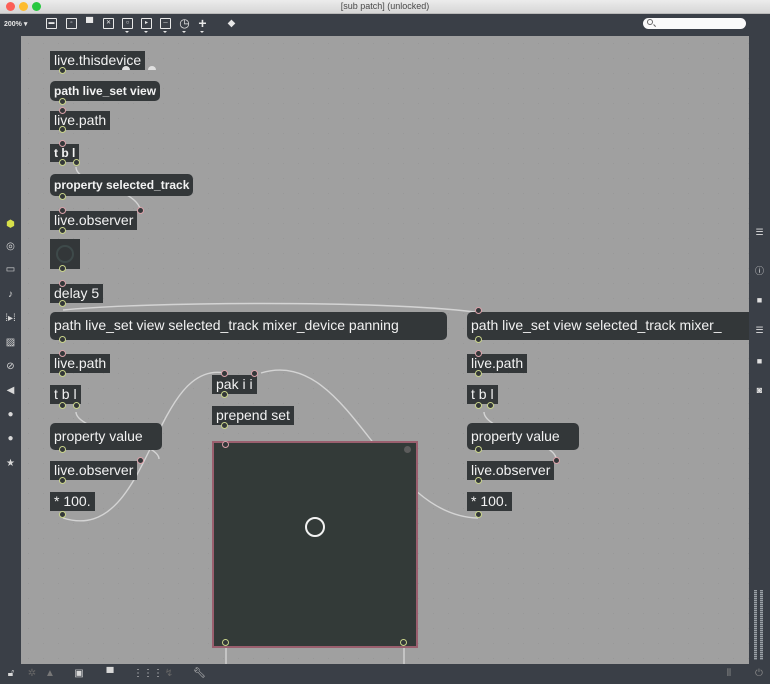 The height and width of the screenshot is (684, 770). What do you see at coordinates (51, 23) in the screenshot?
I see `presentation-icon: ▬` at bounding box center [51, 23].